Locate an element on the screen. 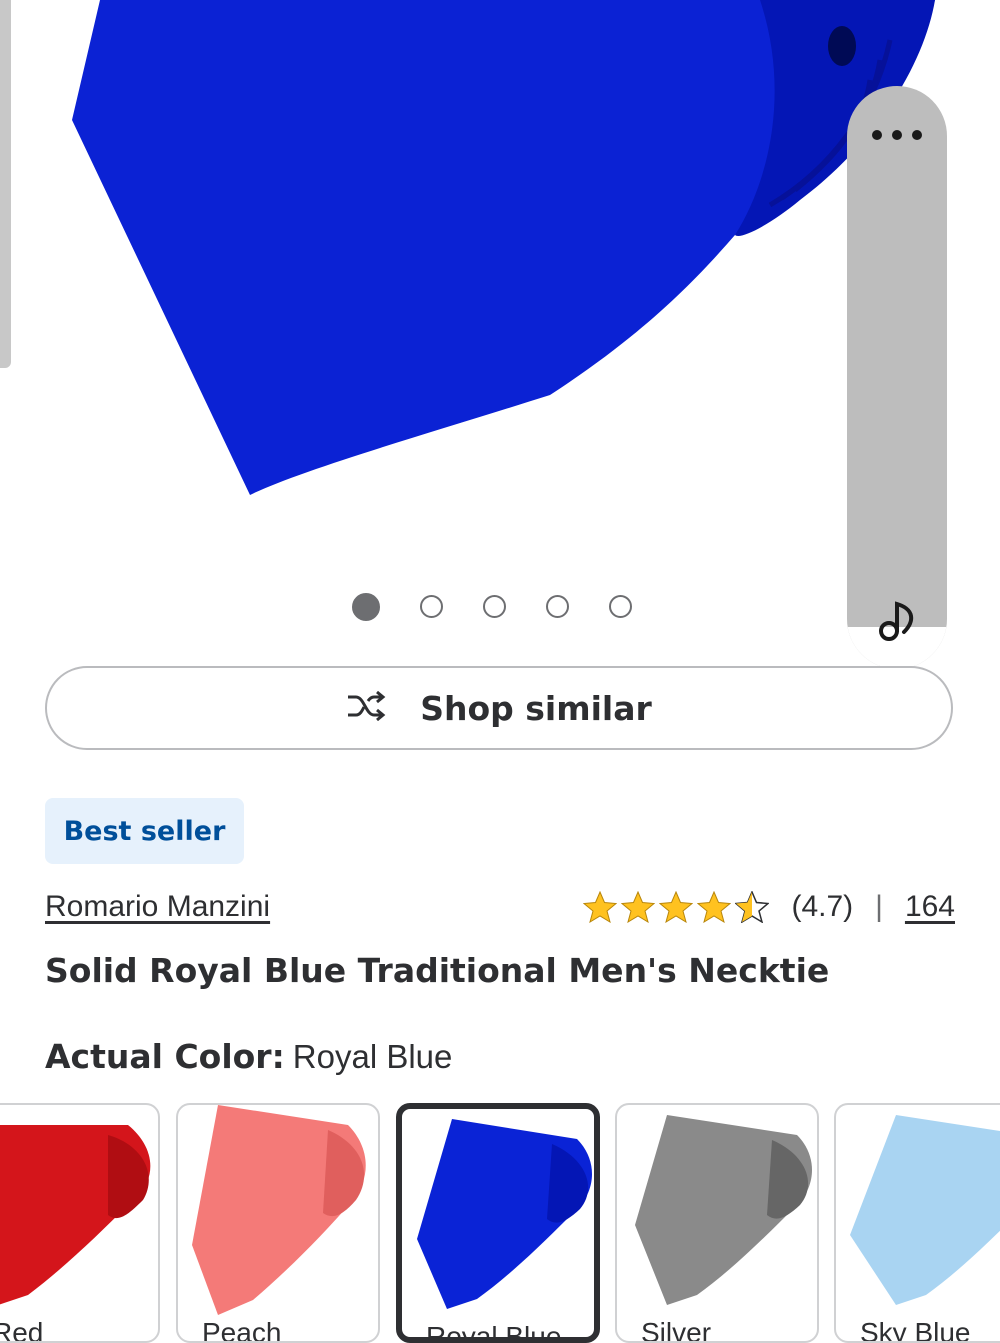 This screenshot has width=1000, height=1343. review-count-link: 164 is located at coordinates (930, 907).